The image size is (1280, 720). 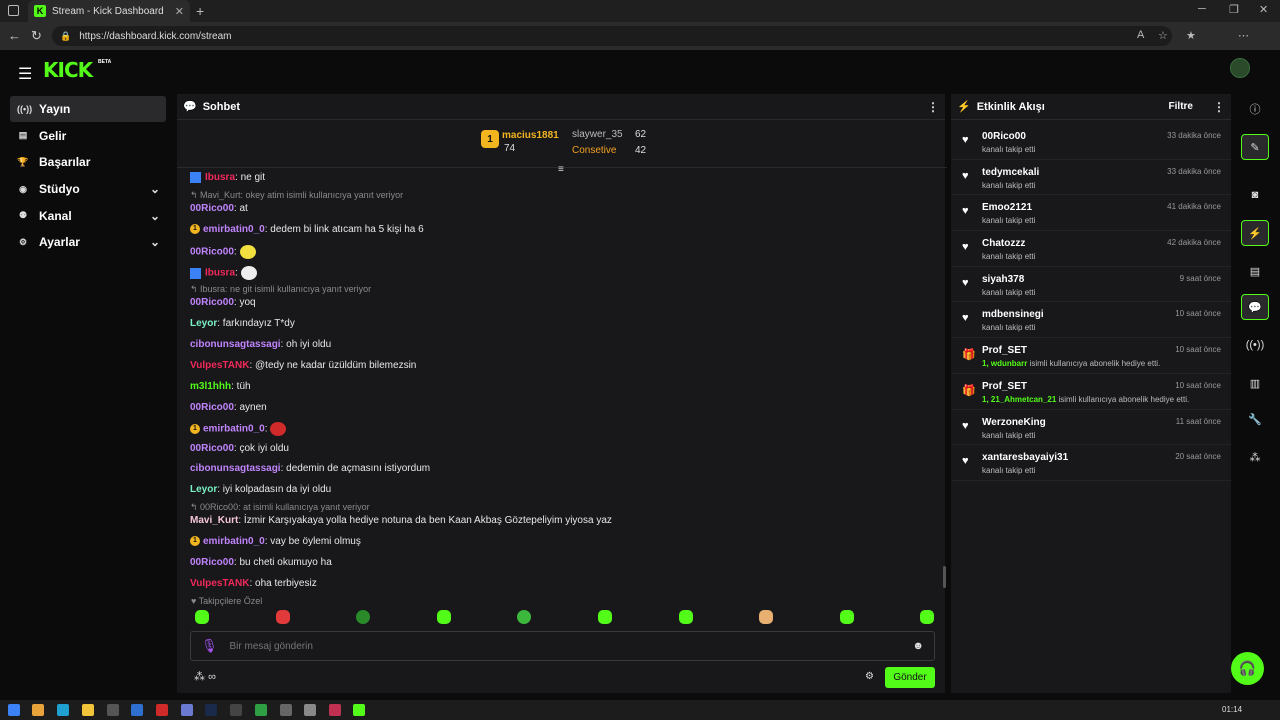 What do you see at coordinates (137, 710) in the screenshot?
I see `outlook-icon` at bounding box center [137, 710].